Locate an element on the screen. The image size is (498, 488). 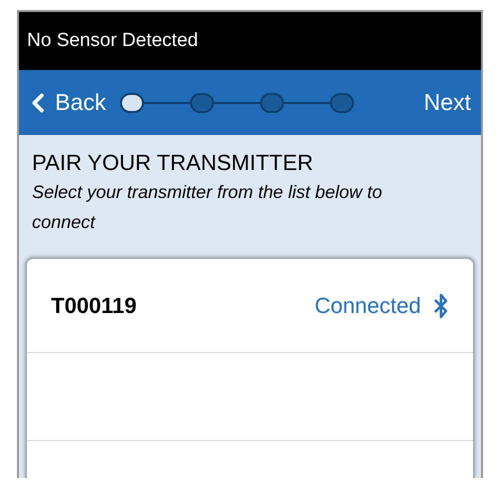
page-title: PAIR YOUR TRANSMITTER is located at coordinates (173, 163).